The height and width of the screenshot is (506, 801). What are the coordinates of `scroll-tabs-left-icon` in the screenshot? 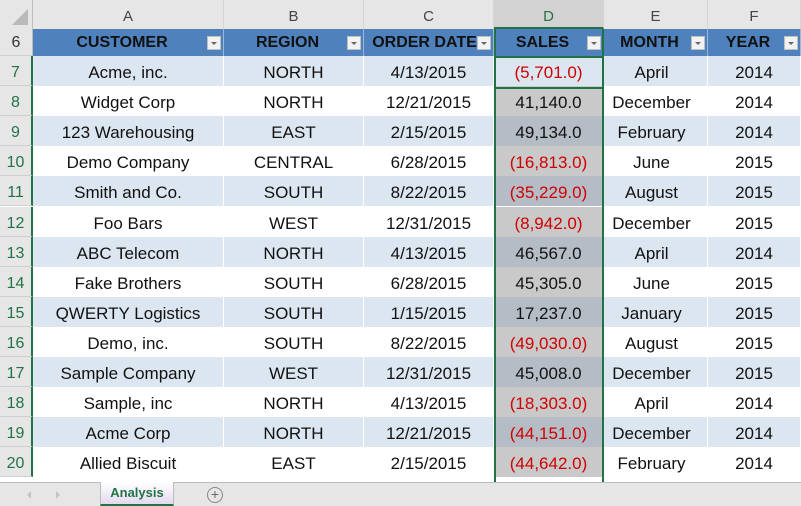 It's located at (29, 495).